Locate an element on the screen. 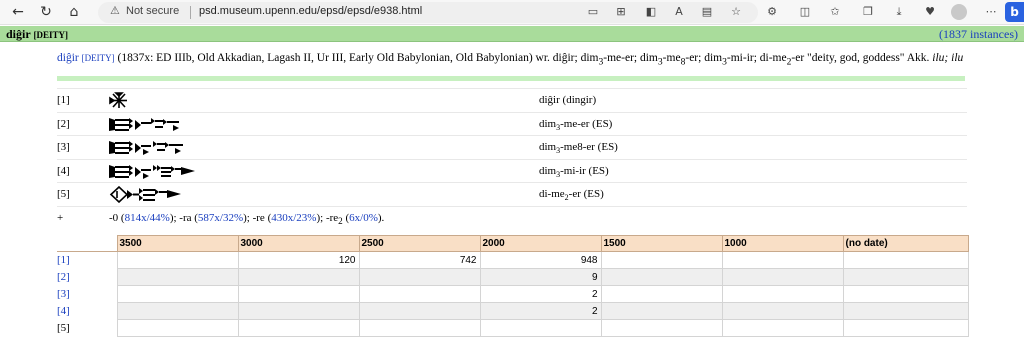 Image resolution: width=1024 pixels, height=341 pixels. apps-grid-icon: ⊞ is located at coordinates (621, 12).